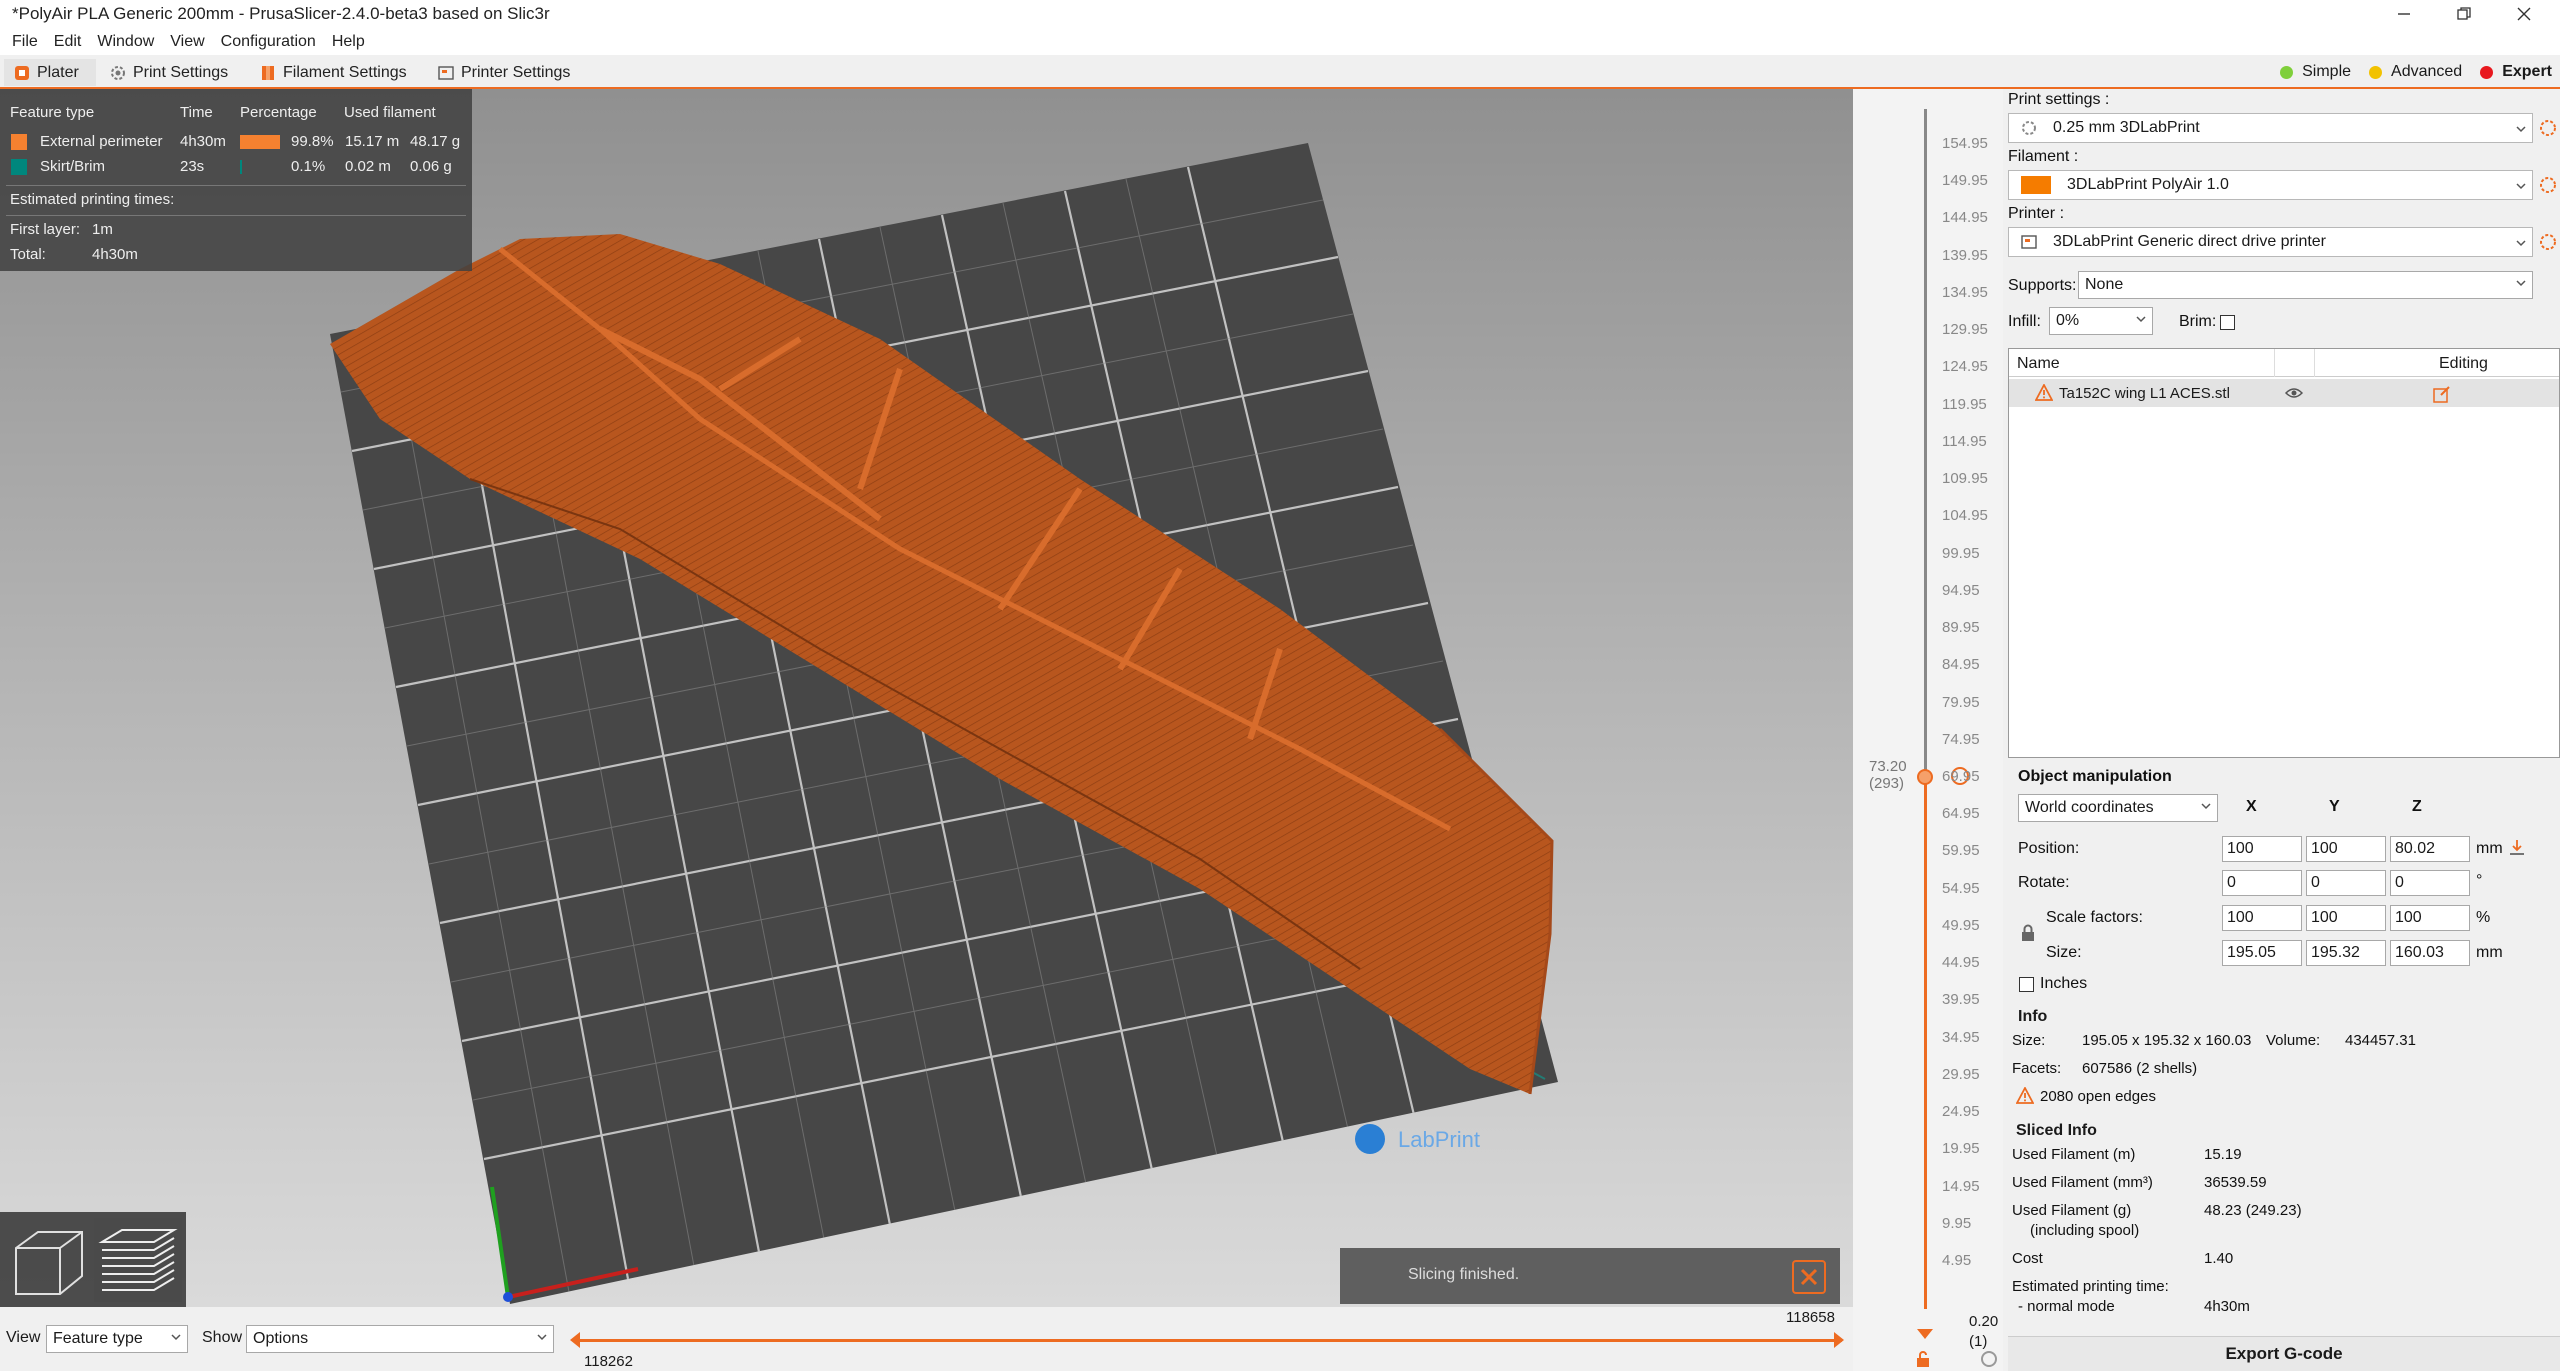 This screenshot has width=2560, height=1371. Describe the element at coordinates (2430, 918) in the screenshot. I see `scale-z-input: 100` at that location.